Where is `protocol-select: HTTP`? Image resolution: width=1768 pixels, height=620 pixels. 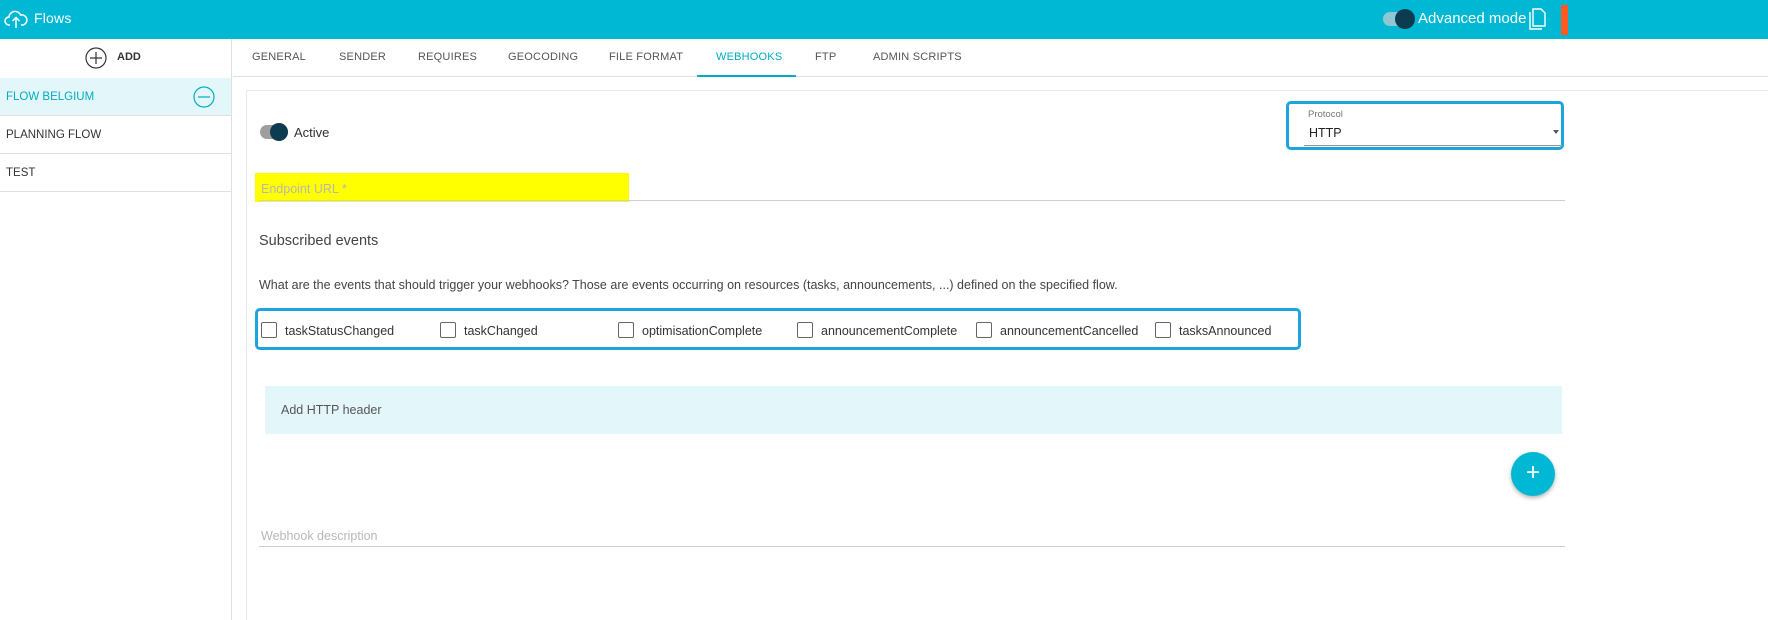
protocol-select: HTTP is located at coordinates (1325, 133).